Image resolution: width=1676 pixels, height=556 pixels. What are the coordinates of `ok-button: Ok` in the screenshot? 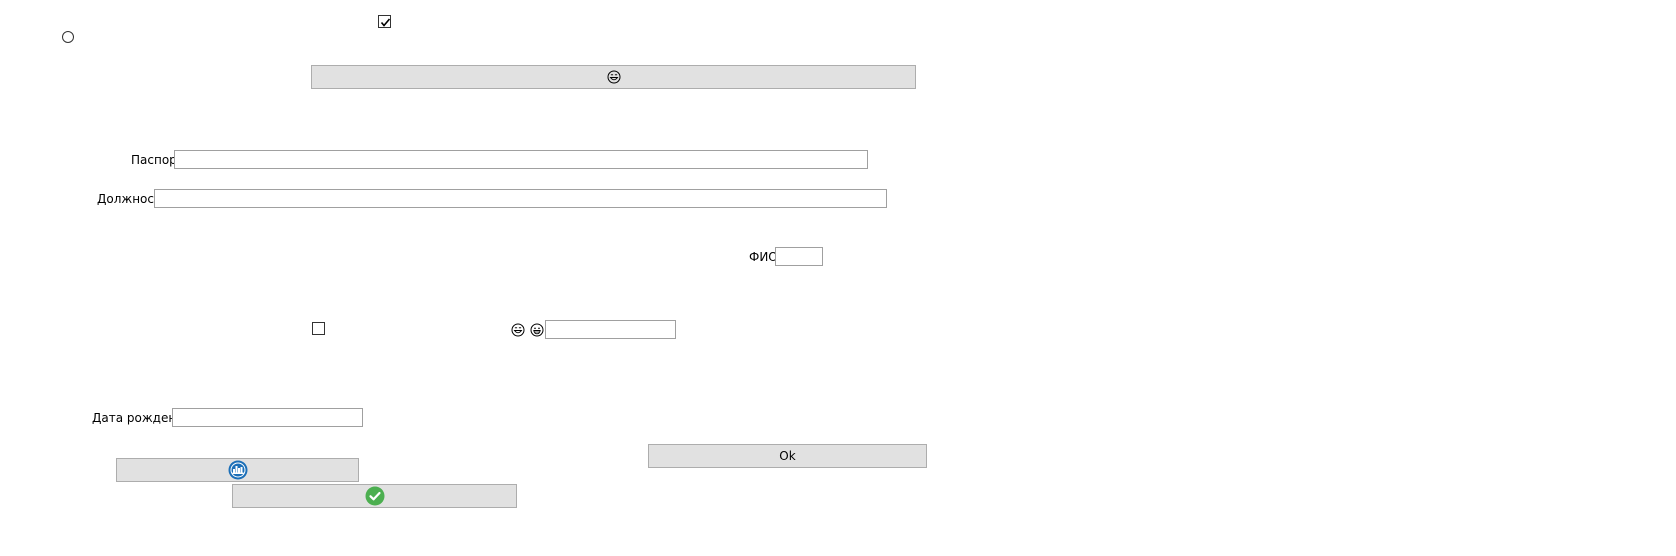 It's located at (787, 456).